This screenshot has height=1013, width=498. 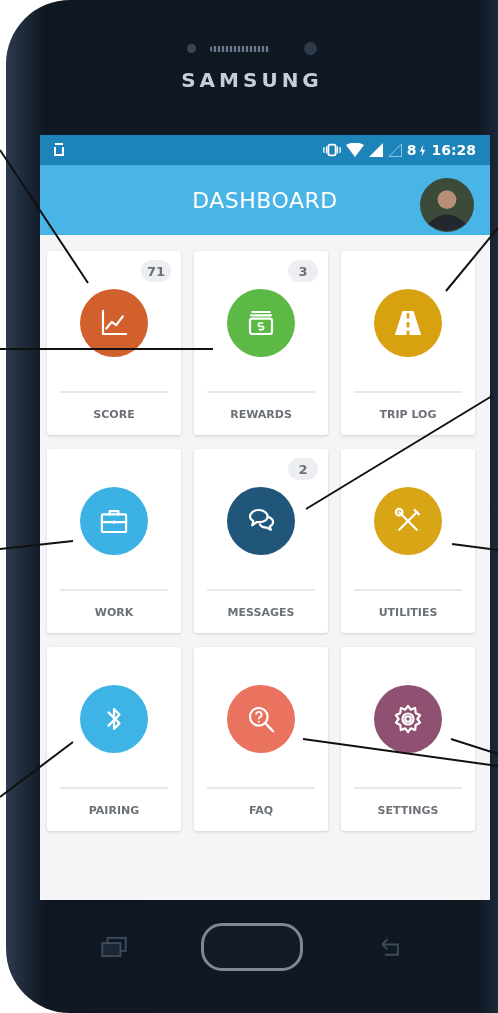 I want to click on dashboard-tile: FAQ, so click(x=261, y=739).